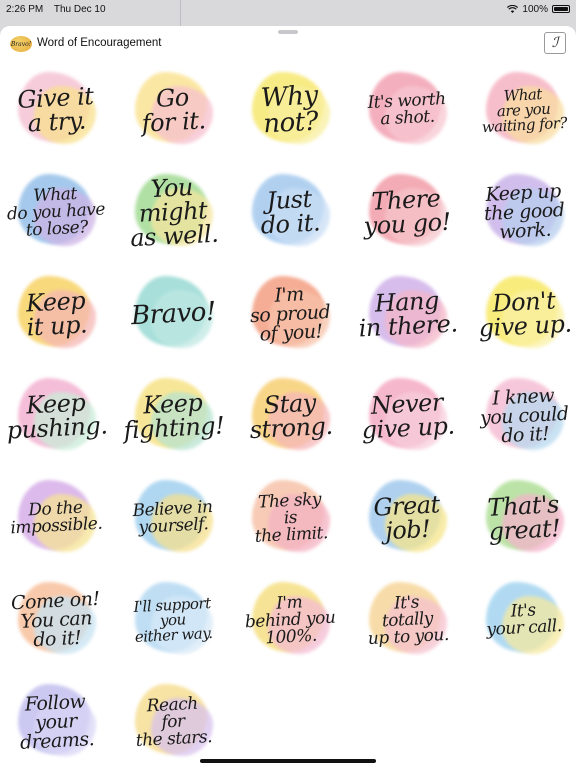 This screenshot has height=768, width=576. I want to click on sticker: Keep fighting!, so click(173, 416).